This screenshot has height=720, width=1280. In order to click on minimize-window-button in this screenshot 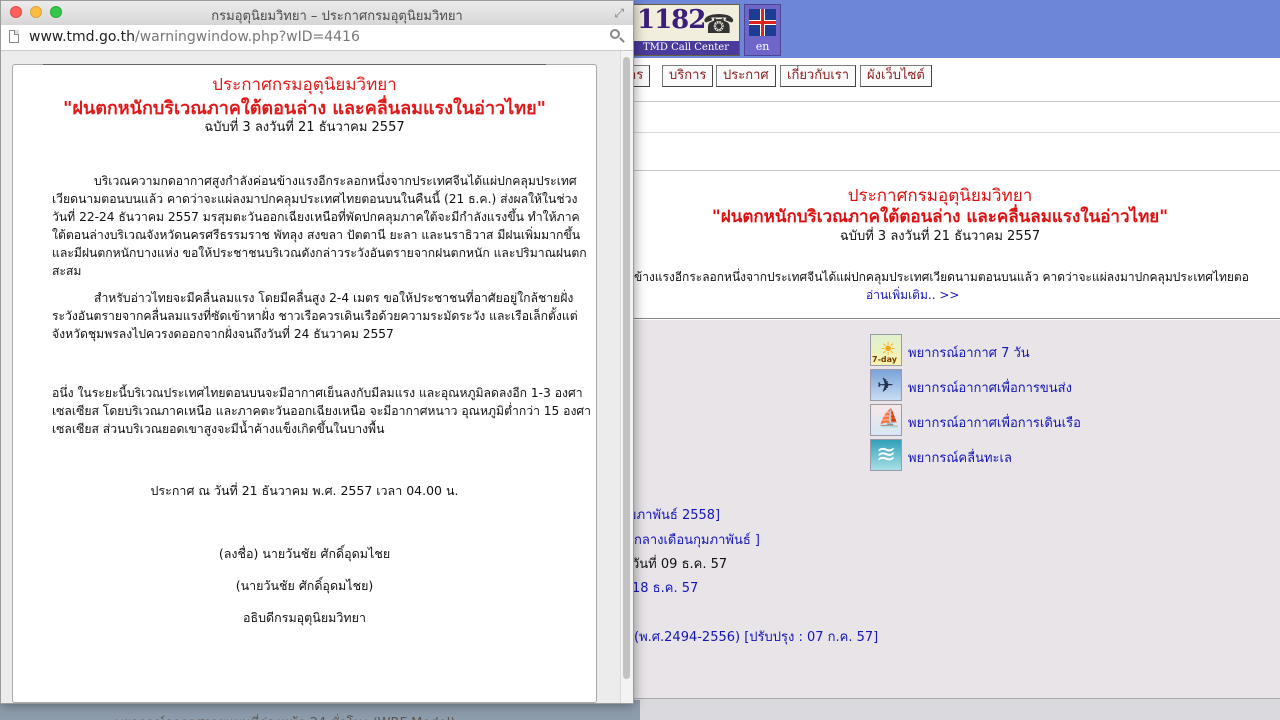, I will do `click(36, 12)`.